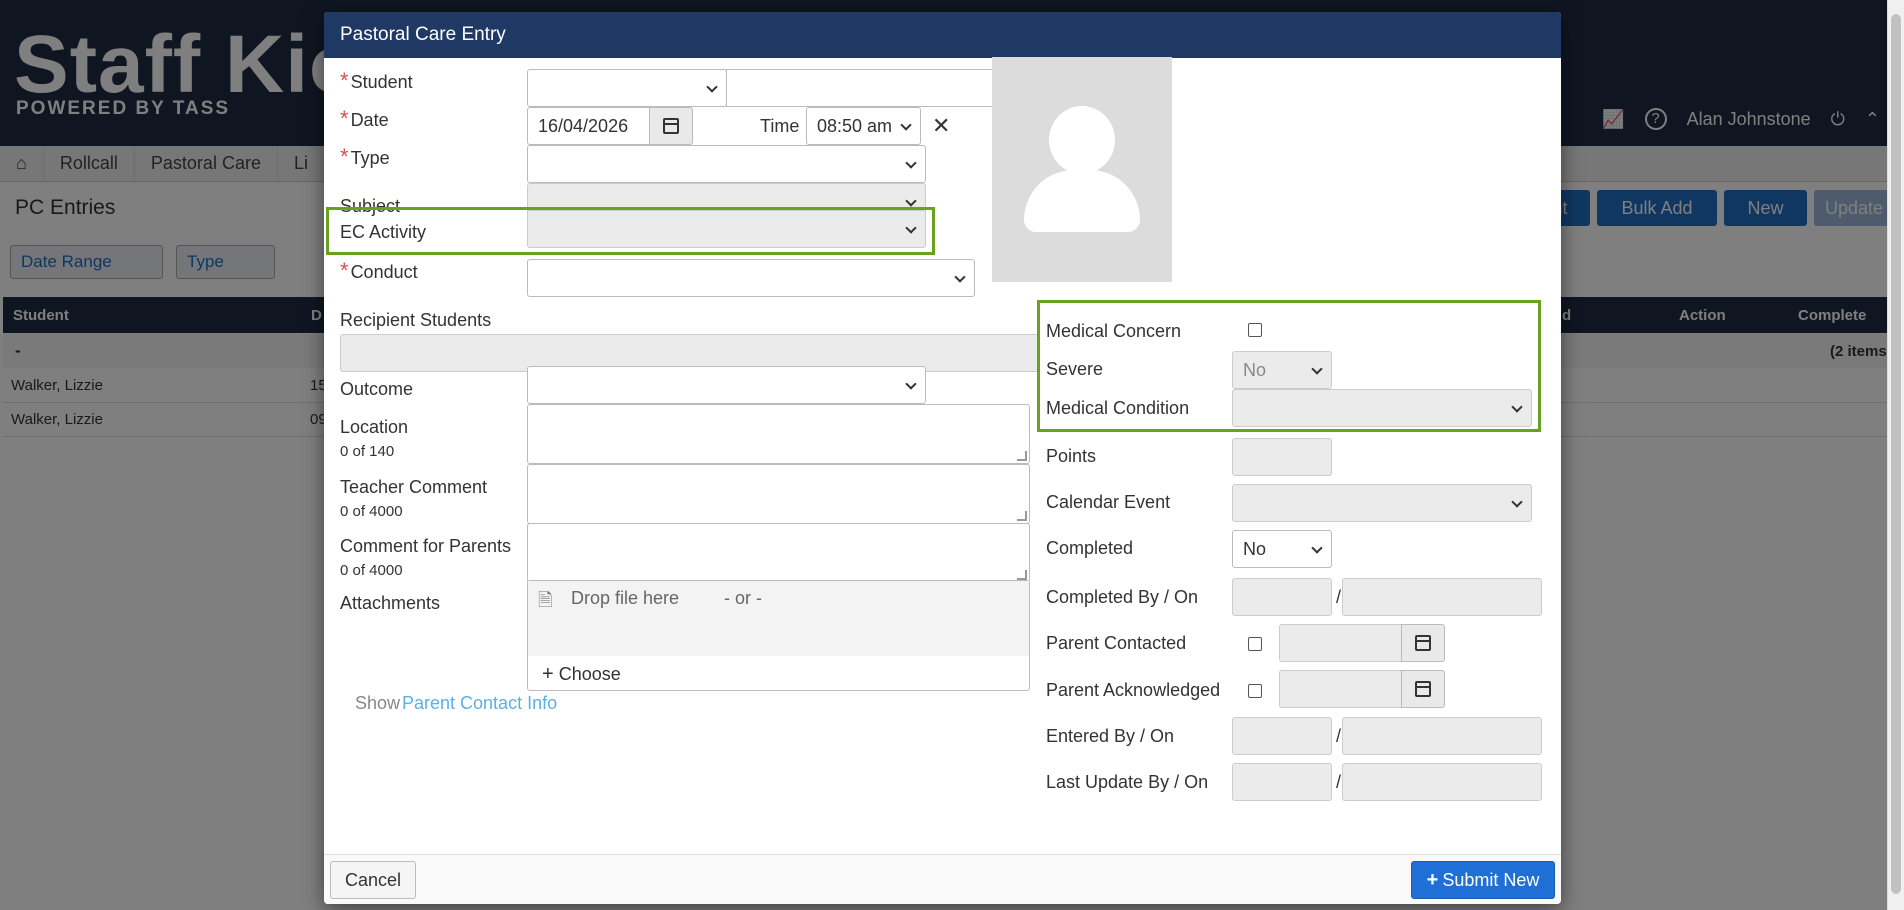 This screenshot has width=1904, height=910. What do you see at coordinates (1133, 690) in the screenshot?
I see `parent-acknowledged-label: Parent Acknowledged` at bounding box center [1133, 690].